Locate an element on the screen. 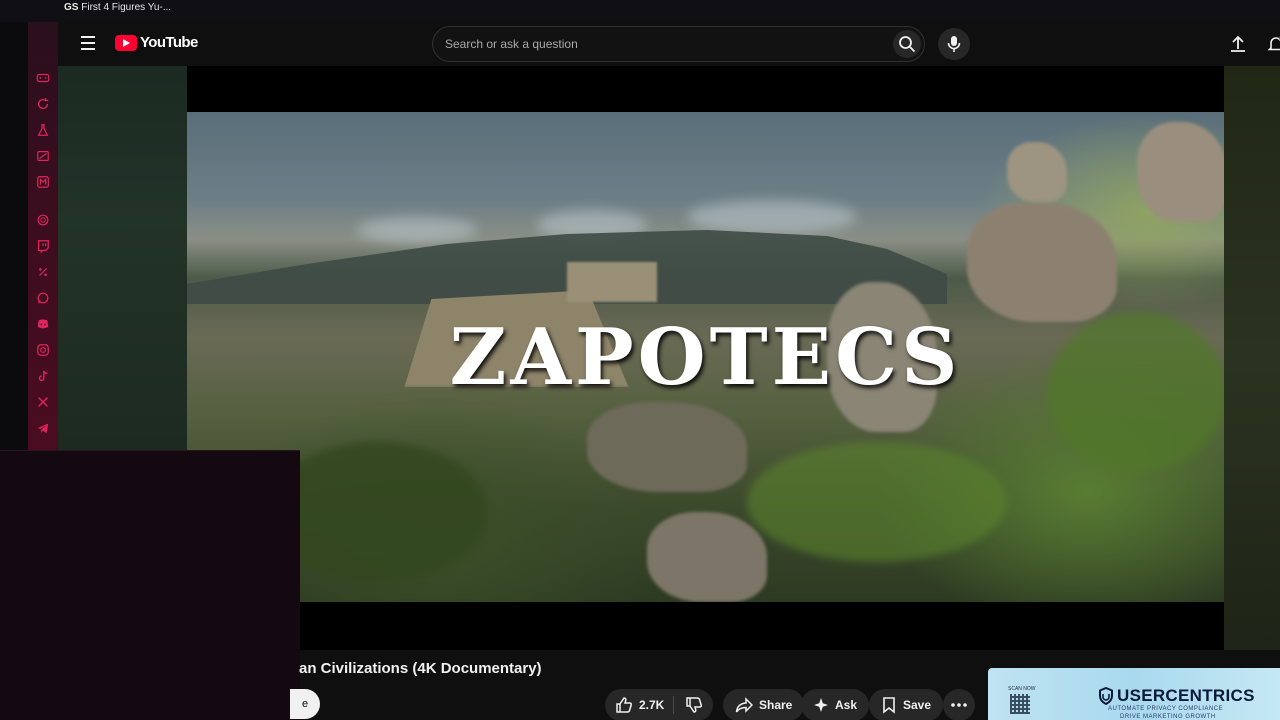 The width and height of the screenshot is (1280, 720). notifications-button is located at coordinates (1272, 44).